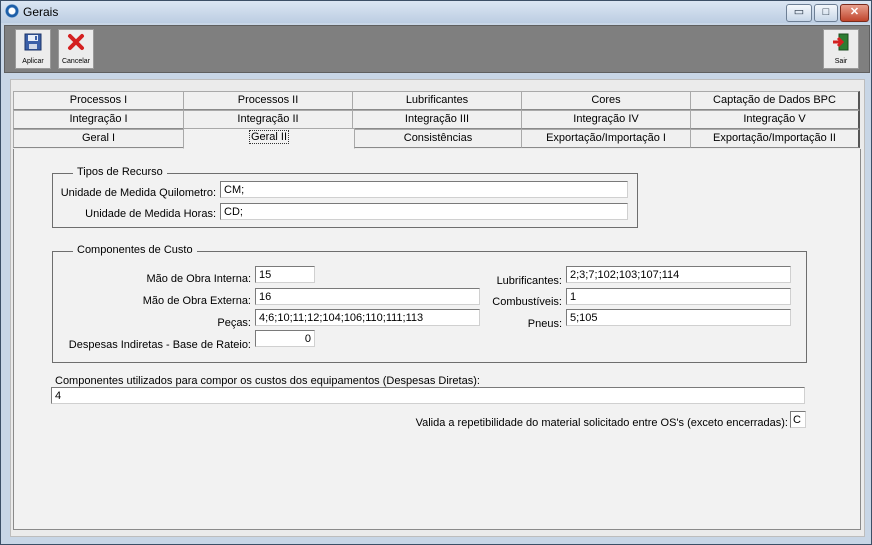 The image size is (872, 545). I want to click on window-title: Gerais, so click(41, 12).